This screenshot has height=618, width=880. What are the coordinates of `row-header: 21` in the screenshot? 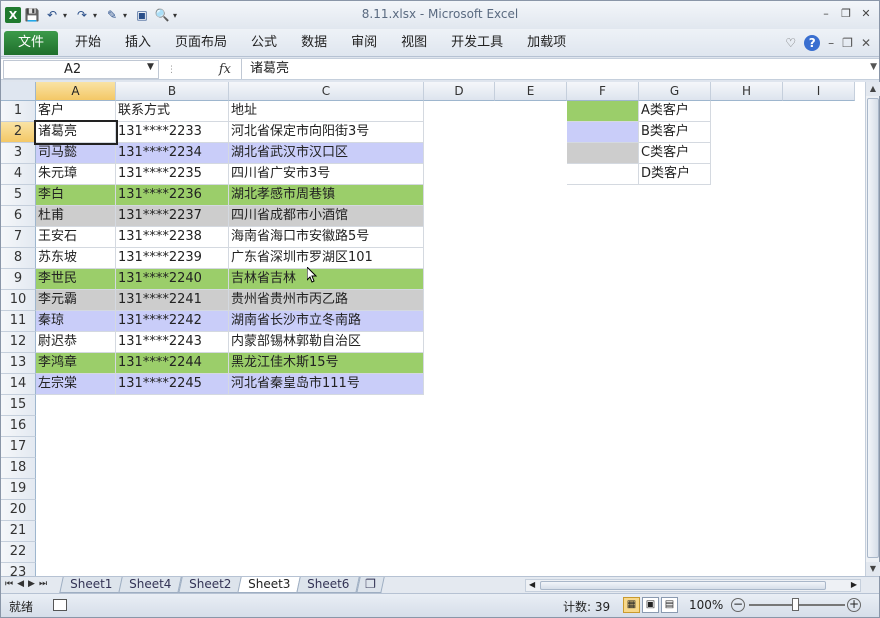 It's located at (18, 531).